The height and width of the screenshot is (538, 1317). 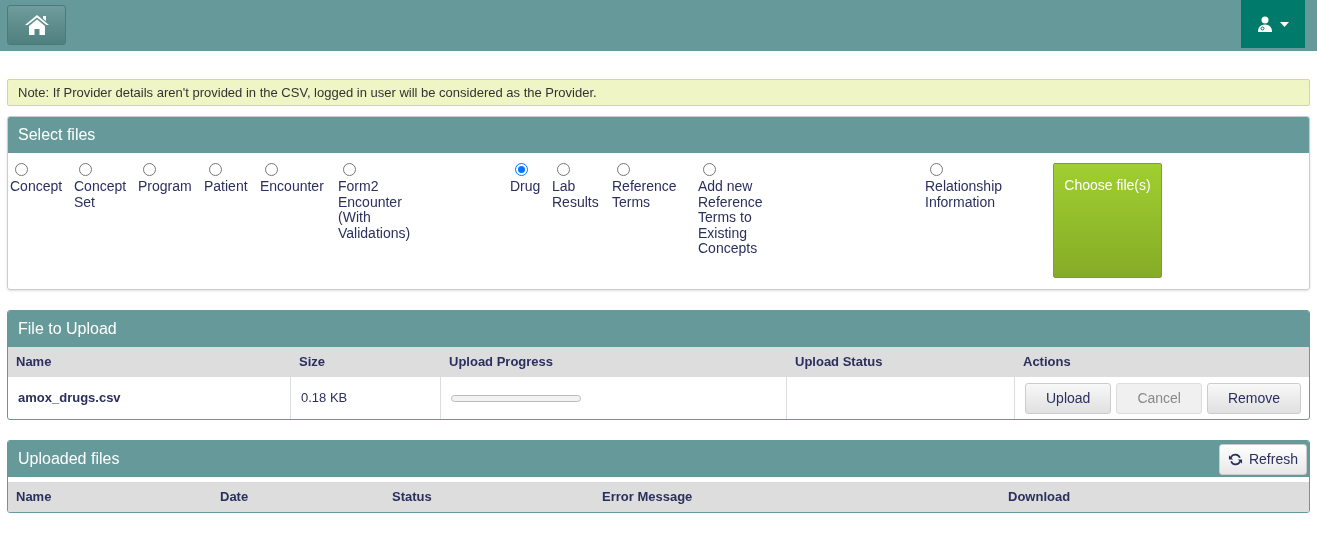 What do you see at coordinates (526, 187) in the screenshot?
I see `option-label: Drug` at bounding box center [526, 187].